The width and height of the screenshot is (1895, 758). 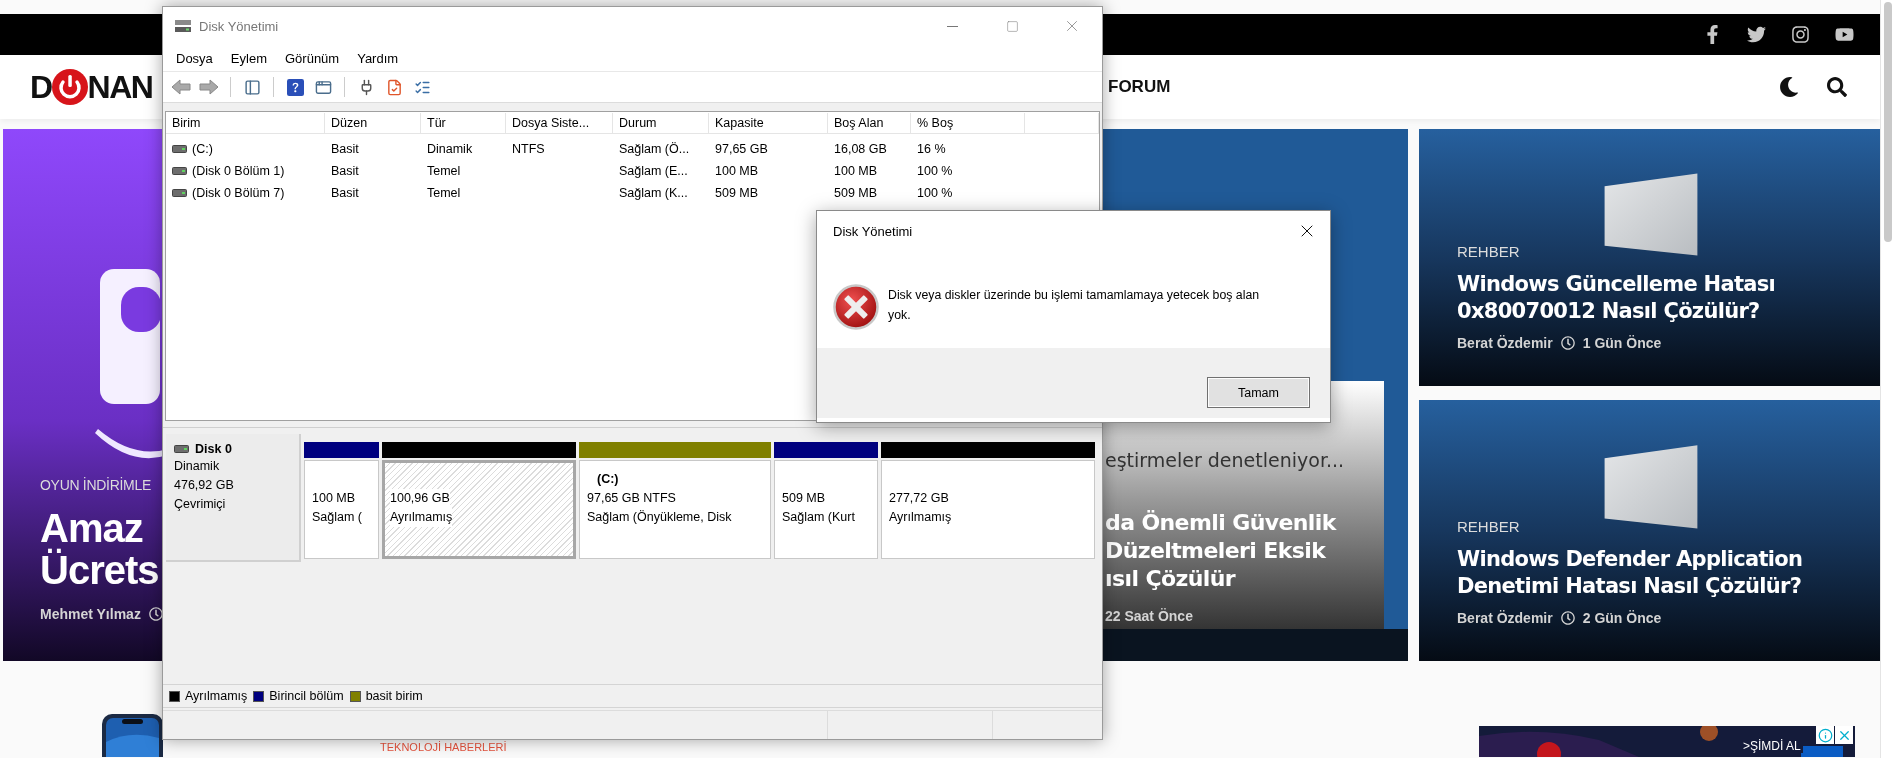 I want to click on disk-size: 476,92 GB, so click(x=204, y=485).